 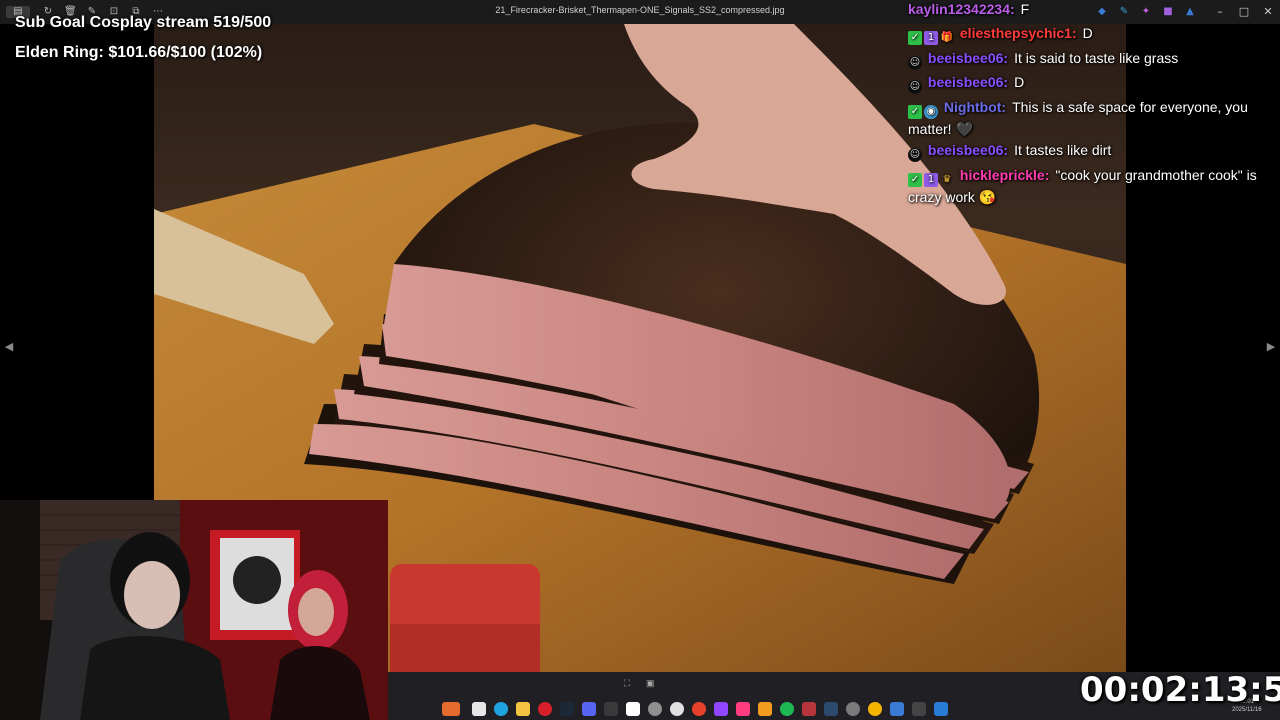 I want to click on steam-icon, so click(x=567, y=709).